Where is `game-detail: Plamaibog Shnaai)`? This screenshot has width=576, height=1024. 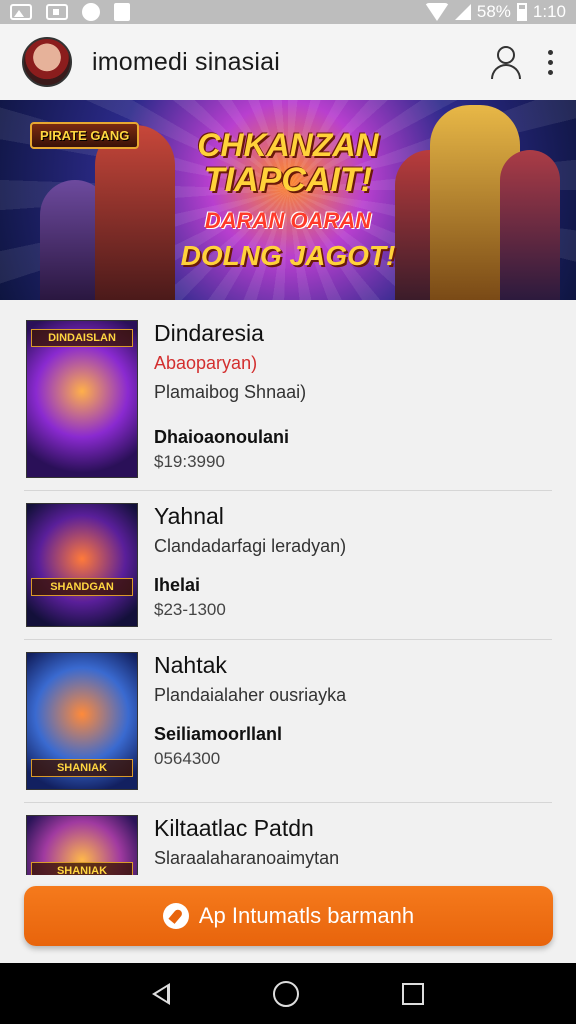
game-detail: Plamaibog Shnaai) is located at coordinates (230, 392).